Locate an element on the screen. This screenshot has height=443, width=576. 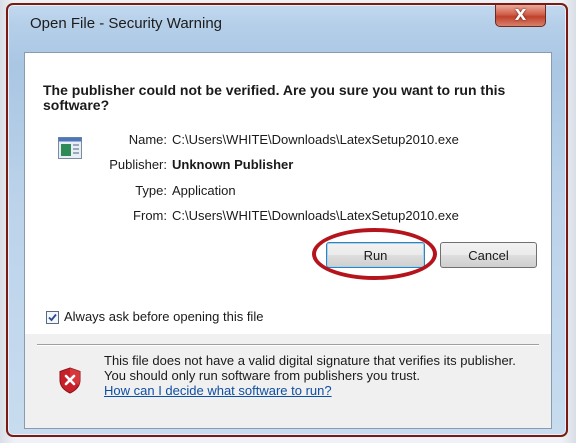
type-label: Type: is located at coordinates (151, 190).